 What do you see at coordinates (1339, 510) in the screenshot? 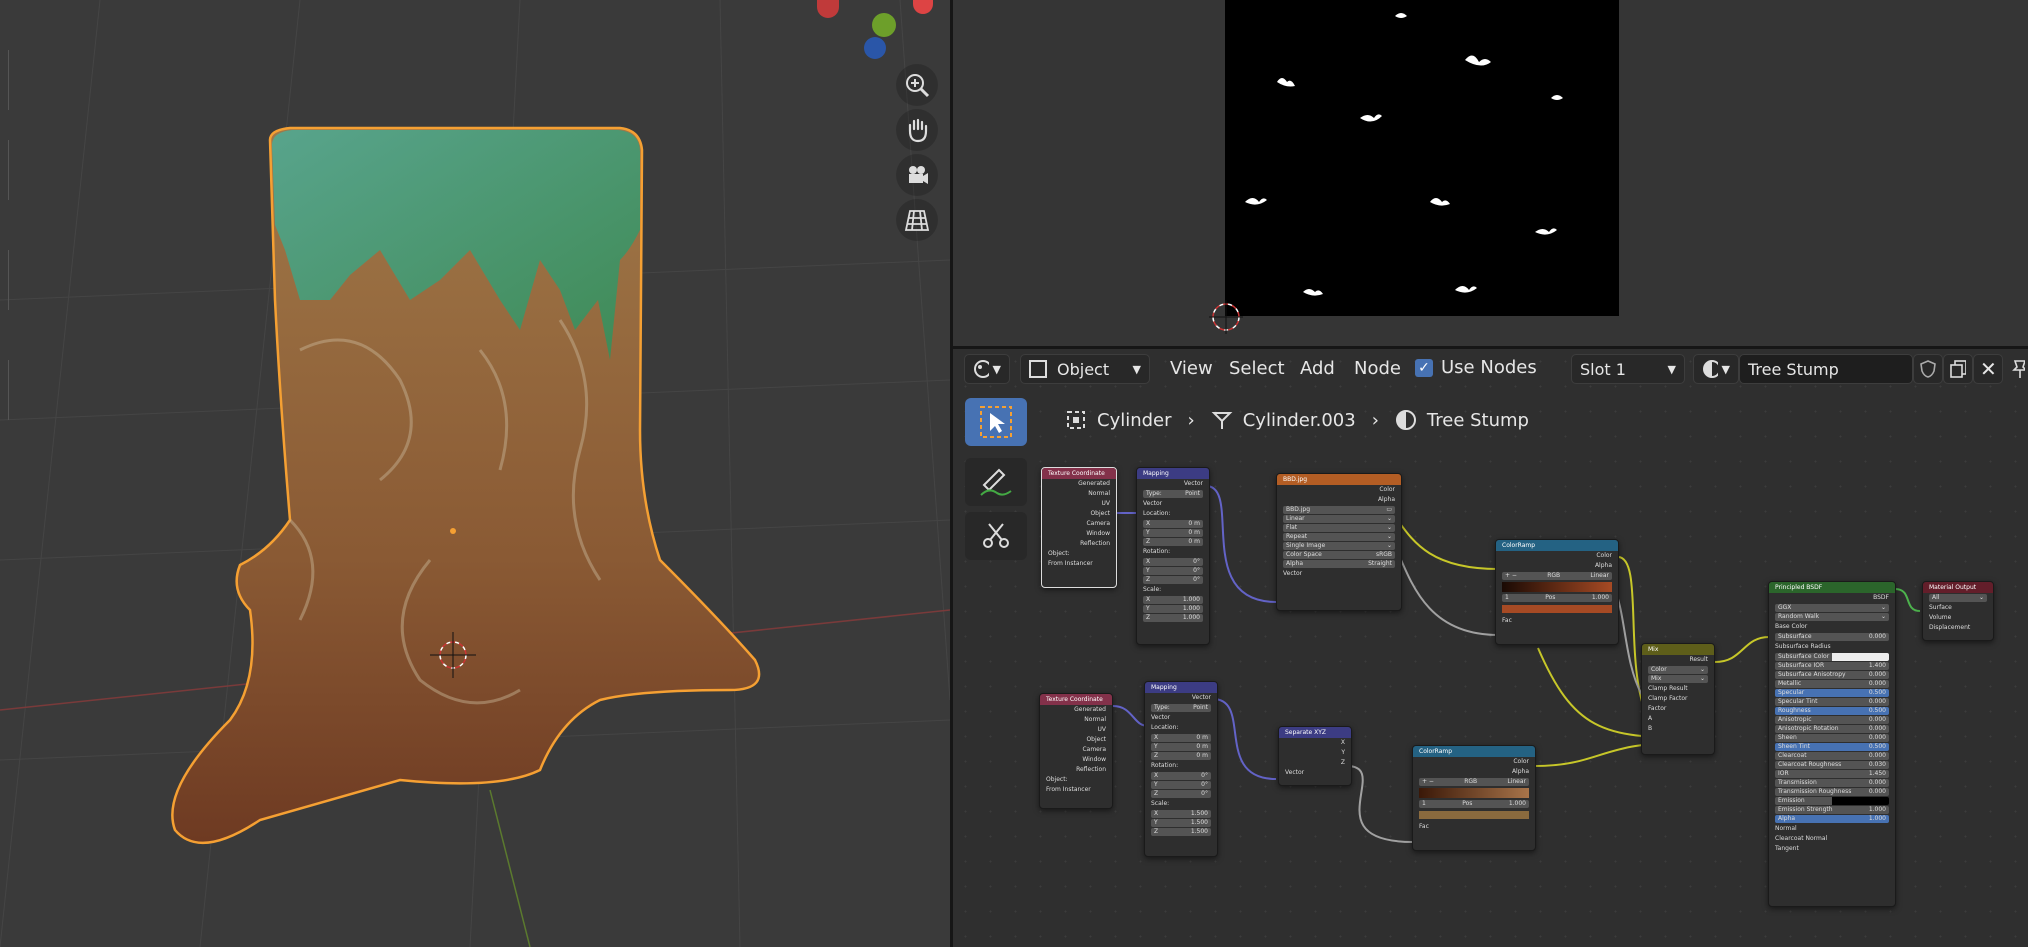
I see `image-file-field: BBD.jpg ▭` at bounding box center [1339, 510].